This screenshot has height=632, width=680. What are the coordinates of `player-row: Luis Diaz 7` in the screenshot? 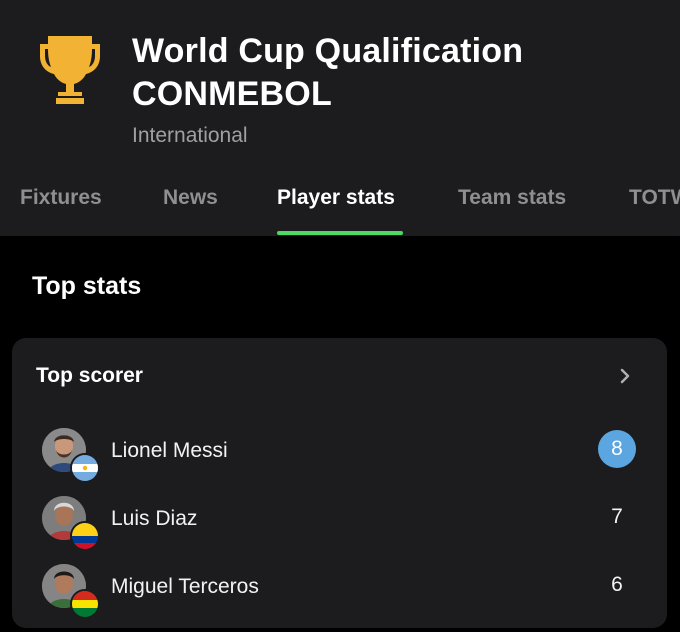 It's located at (339, 526).